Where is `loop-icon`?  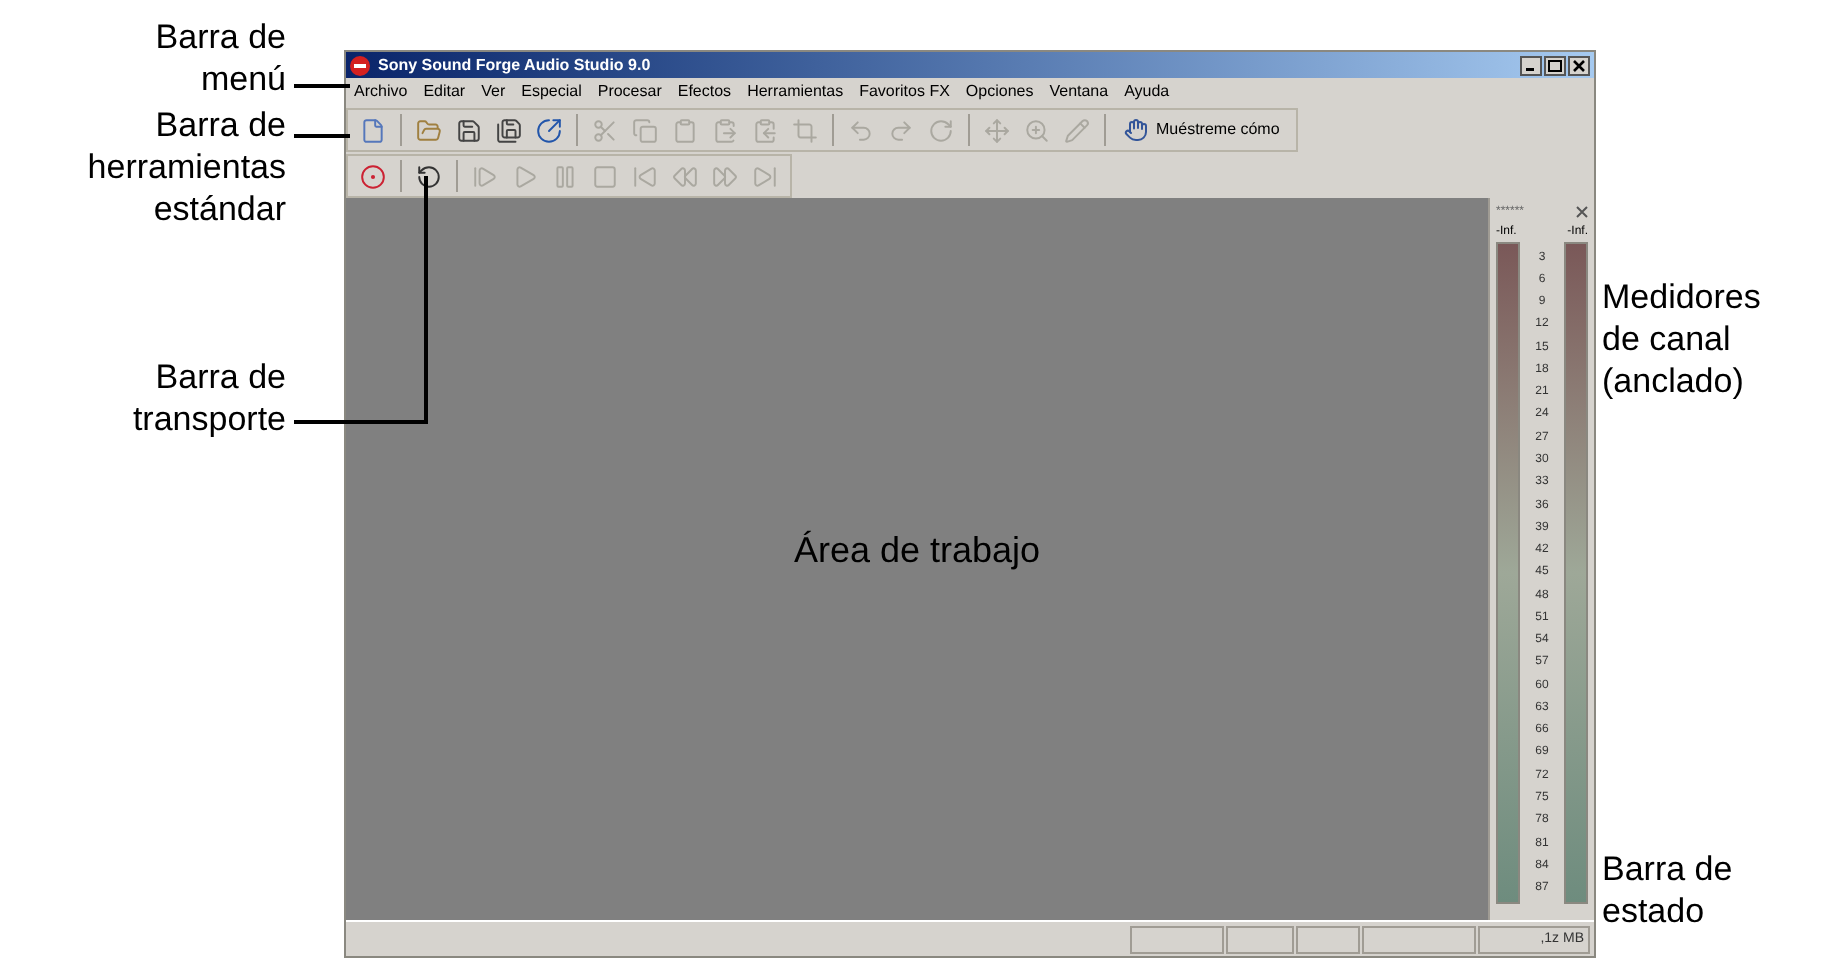
loop-icon is located at coordinates (429, 176).